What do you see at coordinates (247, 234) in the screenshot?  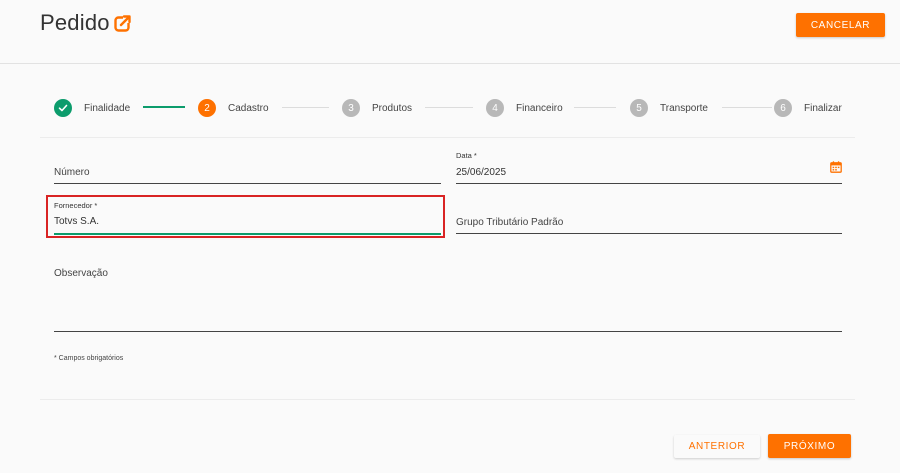 I see `fornecedor-underline` at bounding box center [247, 234].